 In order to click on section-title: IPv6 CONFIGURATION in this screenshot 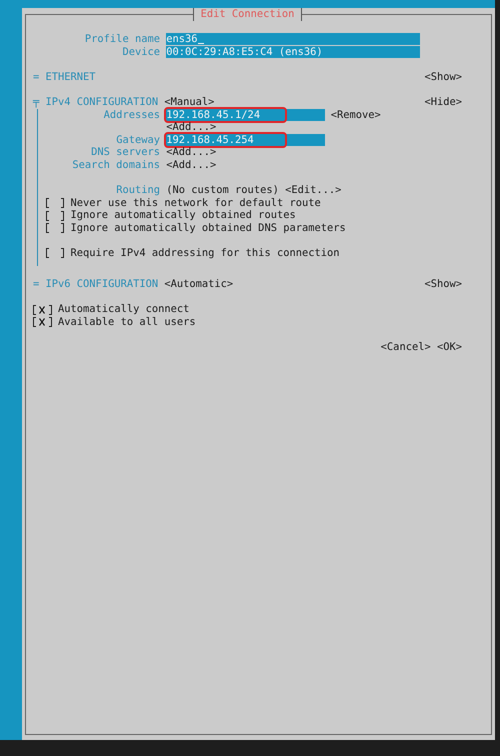, I will do `click(102, 284)`.